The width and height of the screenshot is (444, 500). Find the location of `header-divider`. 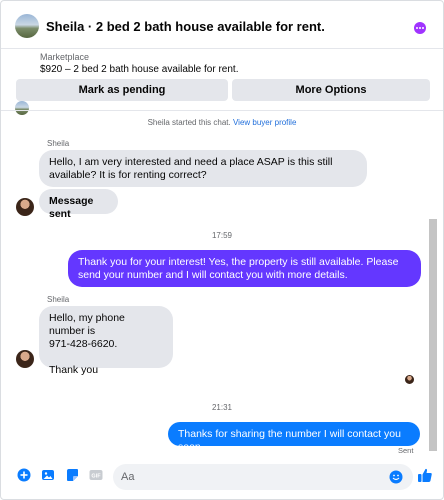

header-divider is located at coordinates (222, 110).